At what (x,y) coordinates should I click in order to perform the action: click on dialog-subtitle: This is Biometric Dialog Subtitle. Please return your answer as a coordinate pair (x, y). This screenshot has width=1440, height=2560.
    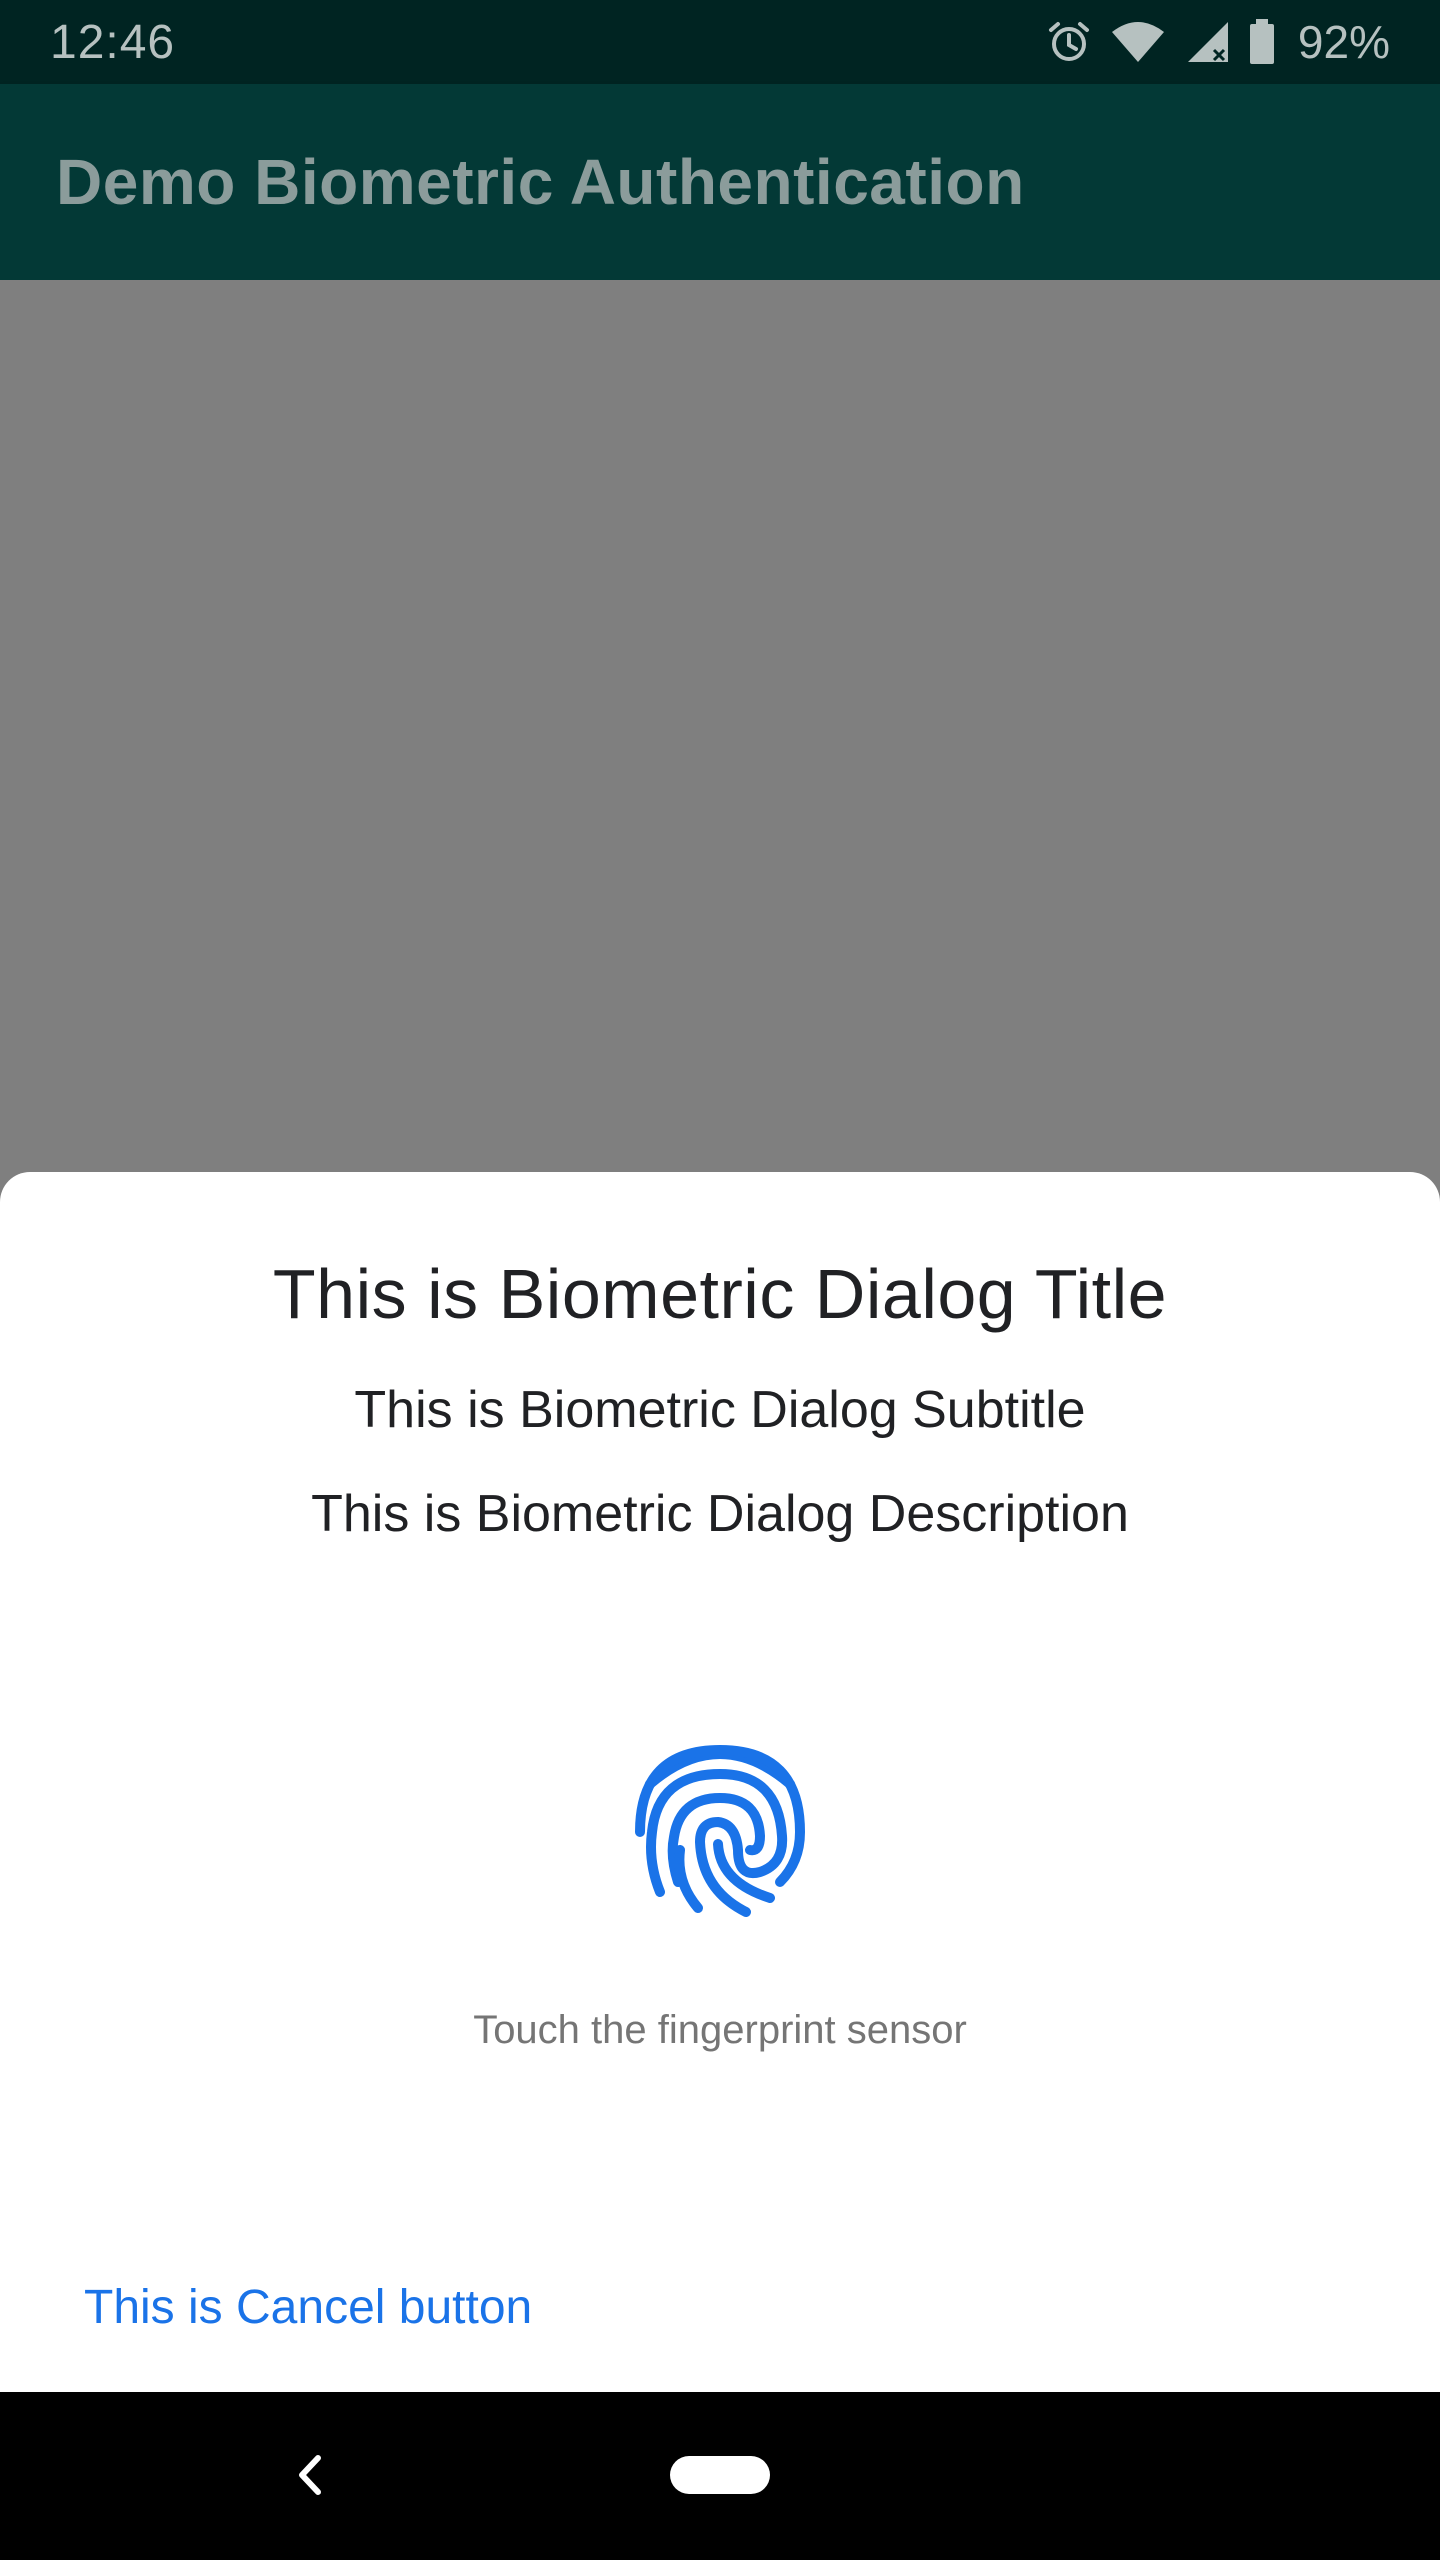
    Looking at the image, I should click on (720, 1410).